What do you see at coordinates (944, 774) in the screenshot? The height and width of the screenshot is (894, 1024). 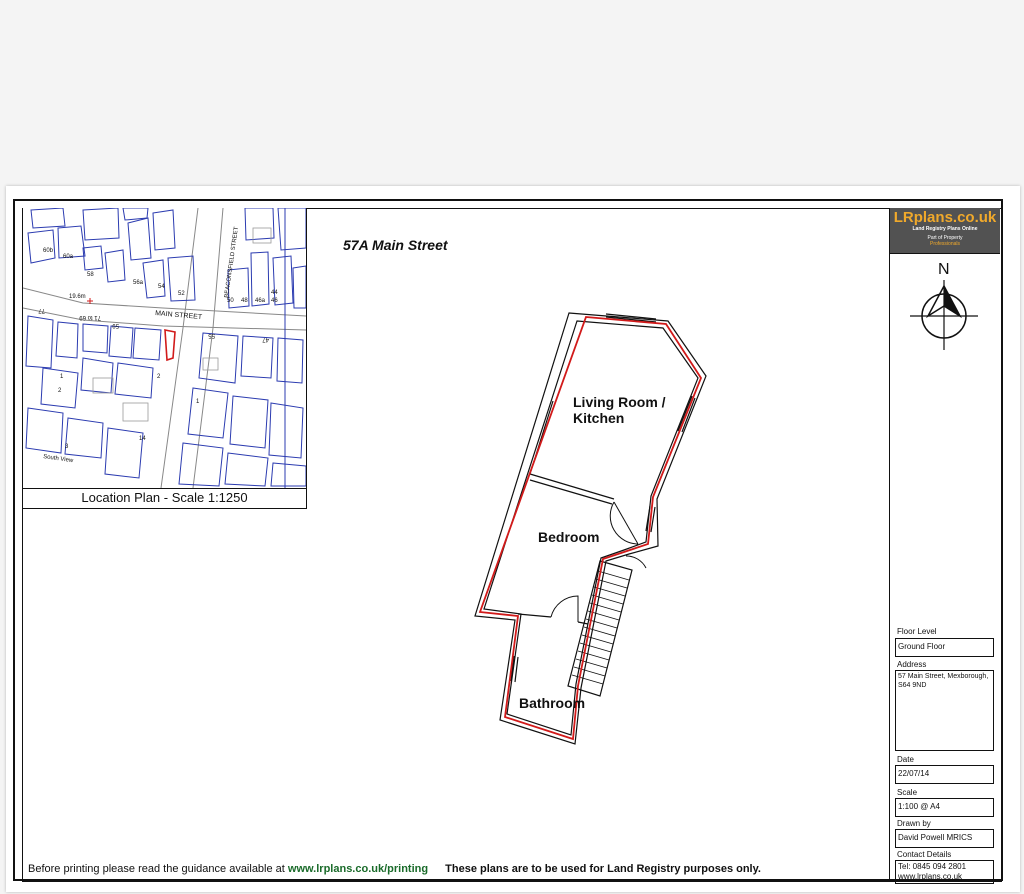 I see `date-field: 22/07/14` at bounding box center [944, 774].